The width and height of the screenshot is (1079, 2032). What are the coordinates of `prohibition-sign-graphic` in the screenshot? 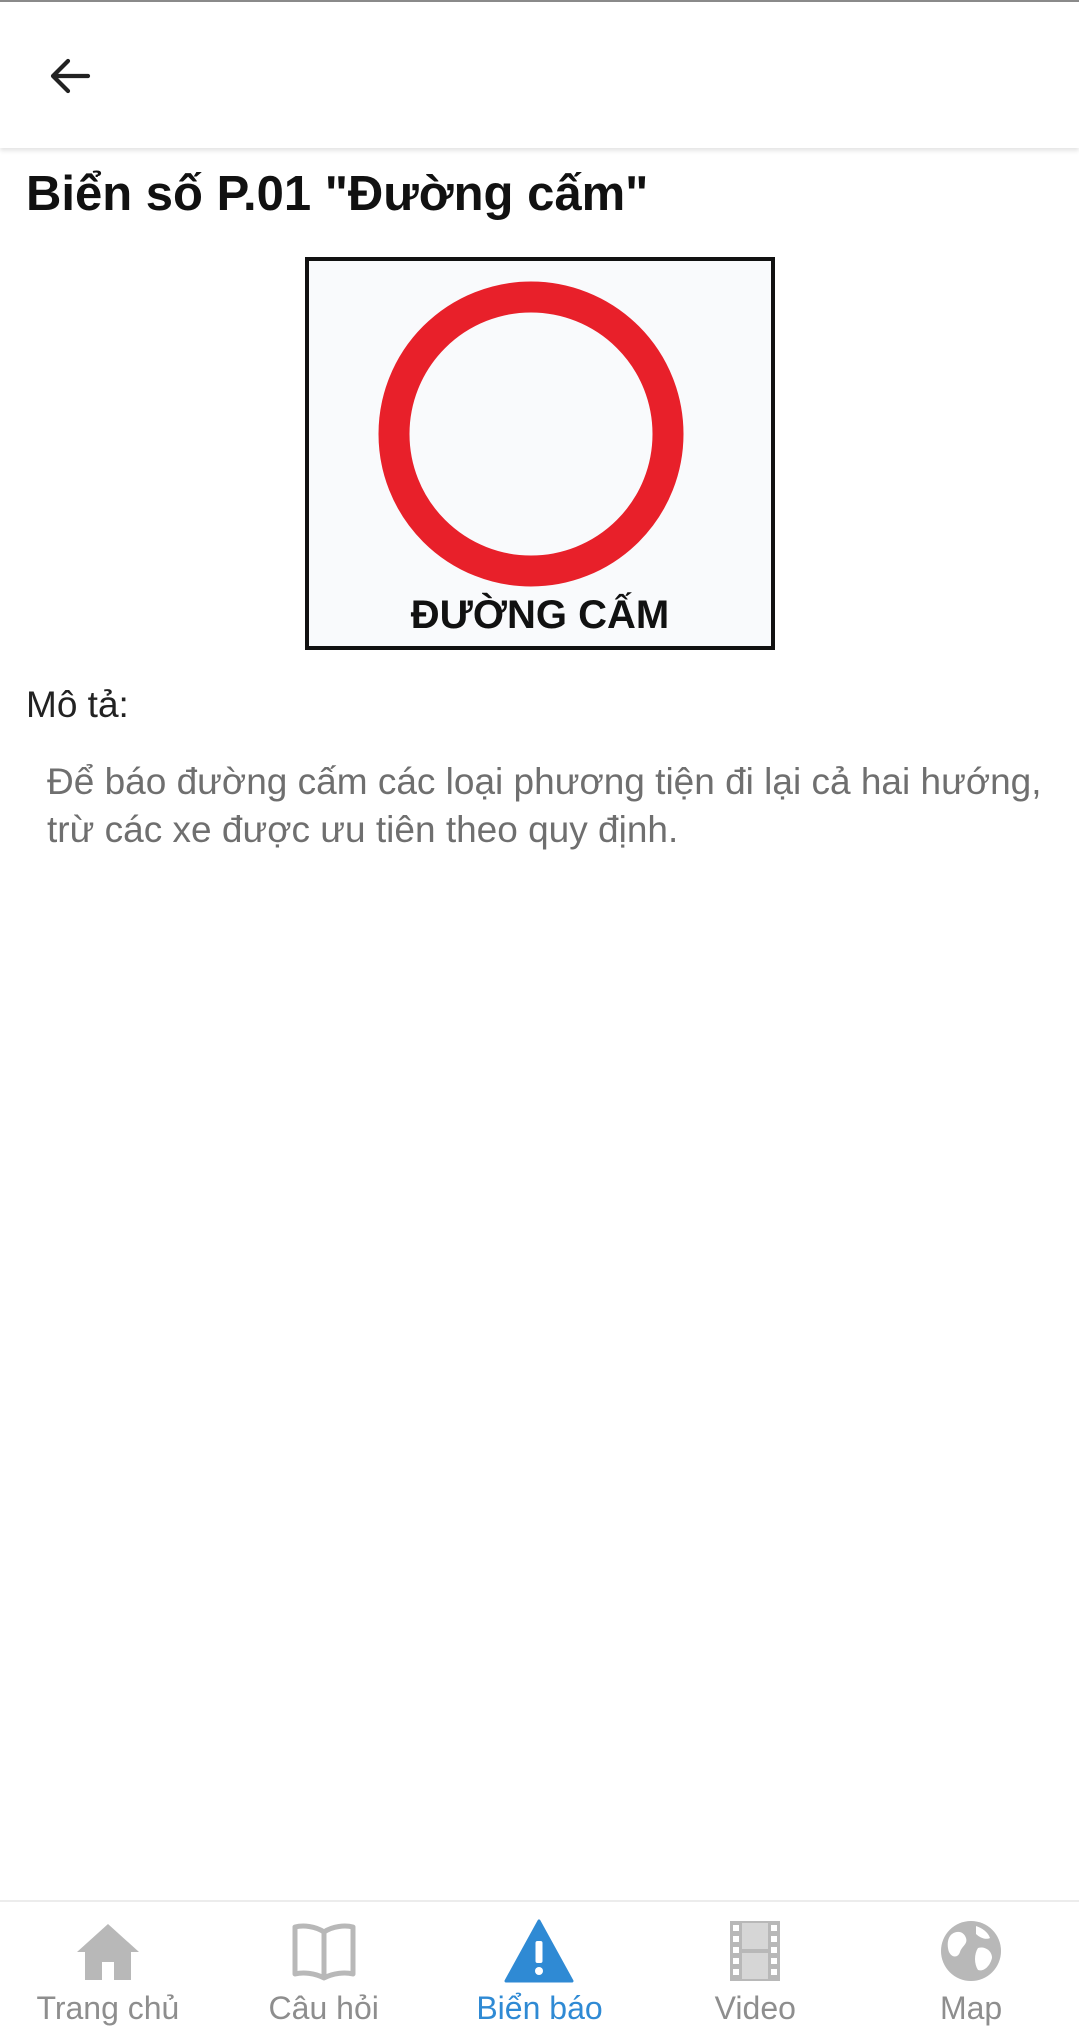 It's located at (531, 434).